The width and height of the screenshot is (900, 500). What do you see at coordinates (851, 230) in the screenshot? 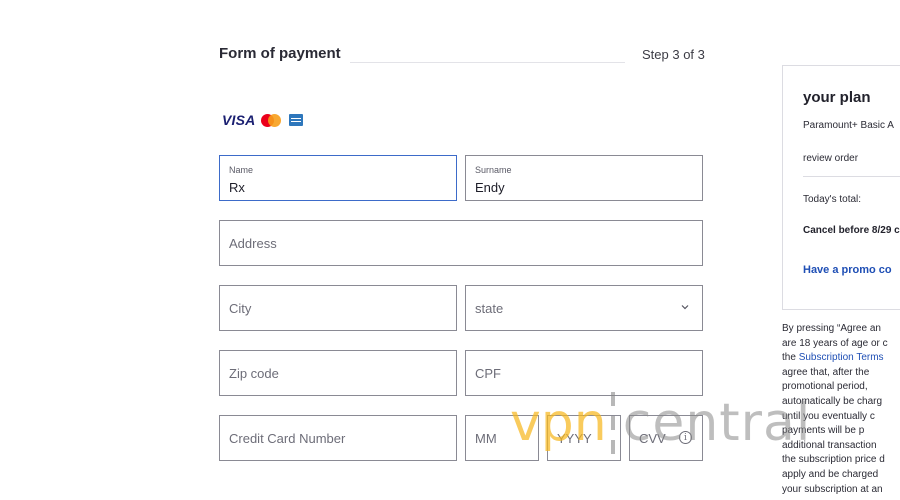
I see `cancel-note: Cancel before 8/29 charged.` at bounding box center [851, 230].